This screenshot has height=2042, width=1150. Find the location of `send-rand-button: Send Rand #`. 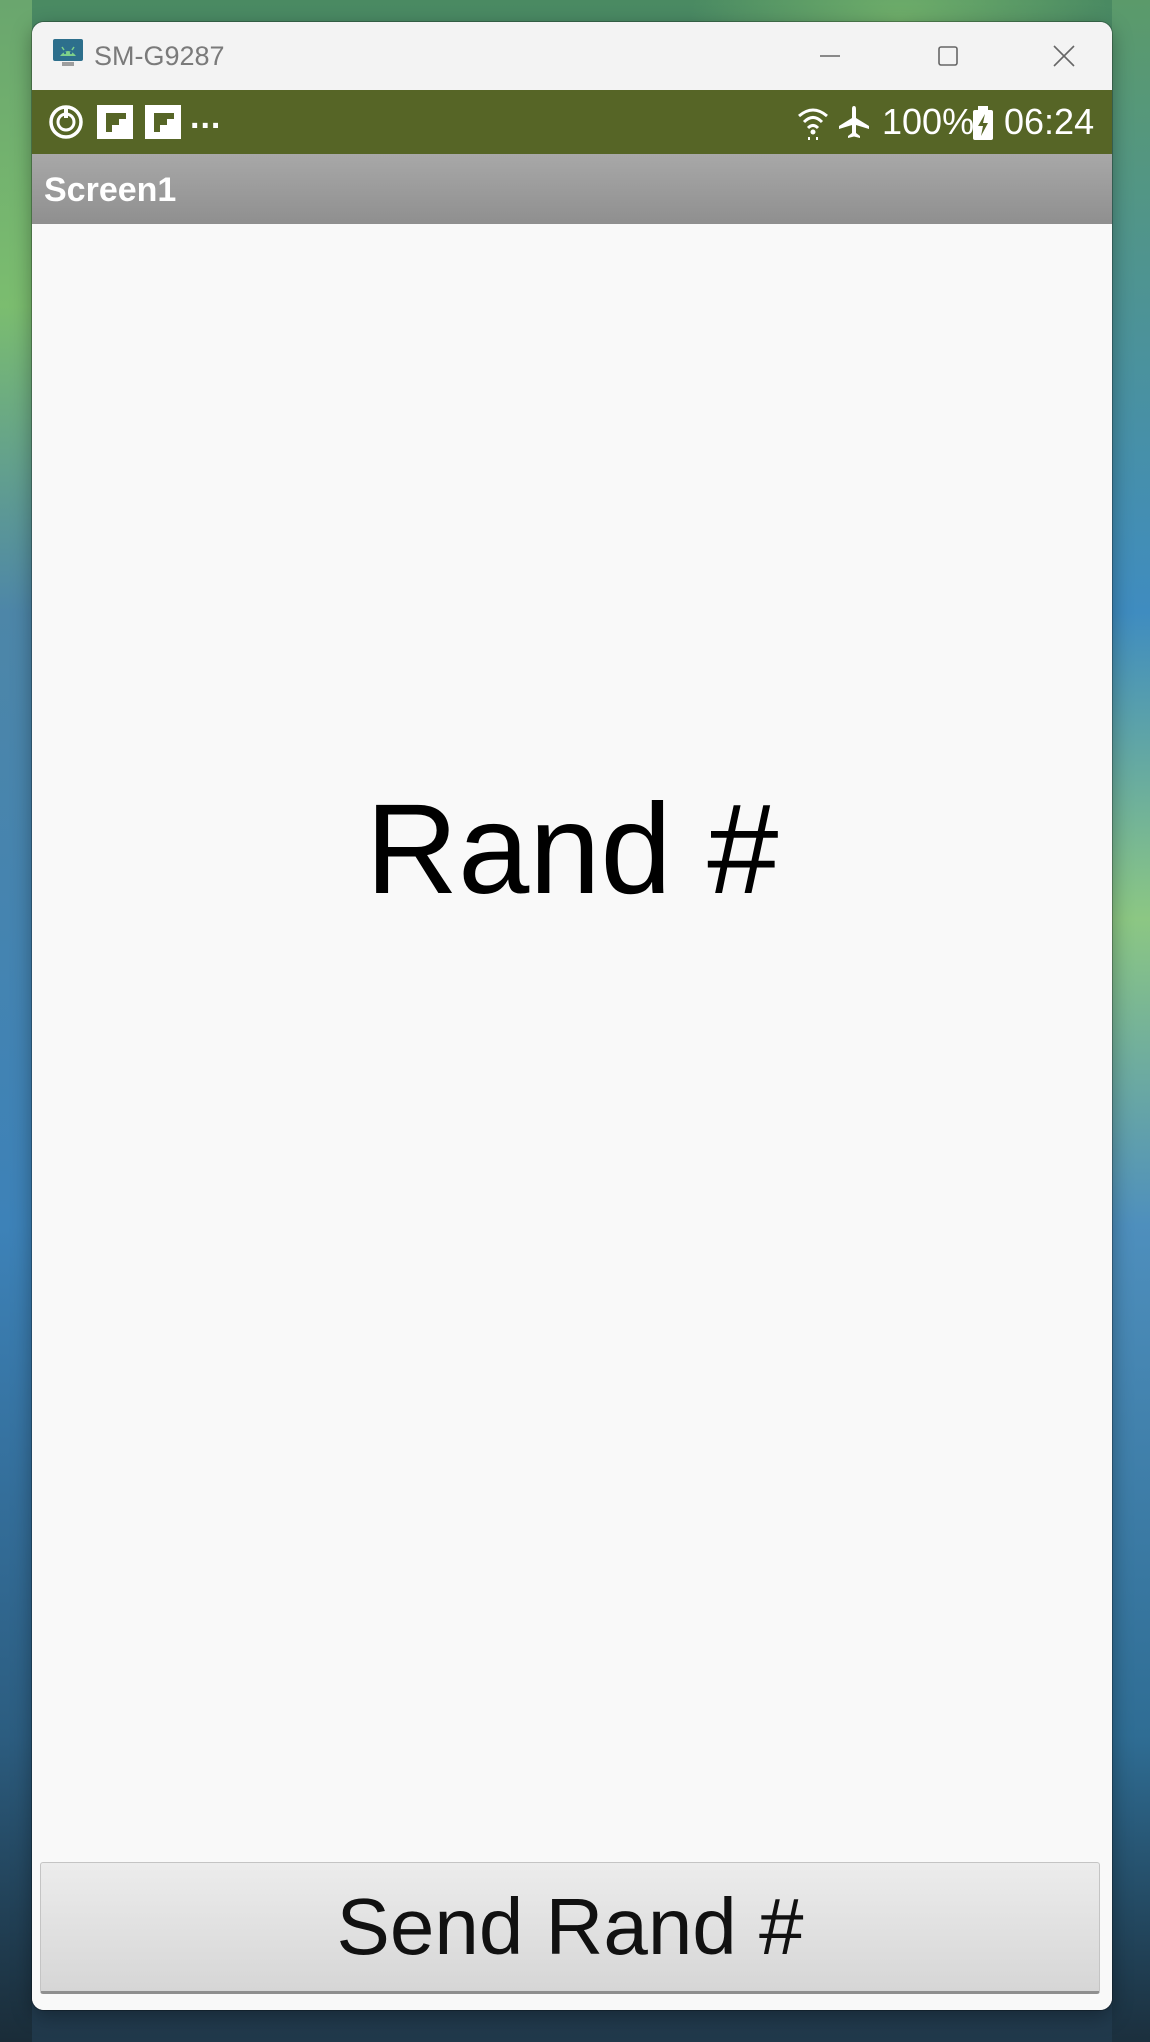

send-rand-button: Send Rand # is located at coordinates (570, 1928).